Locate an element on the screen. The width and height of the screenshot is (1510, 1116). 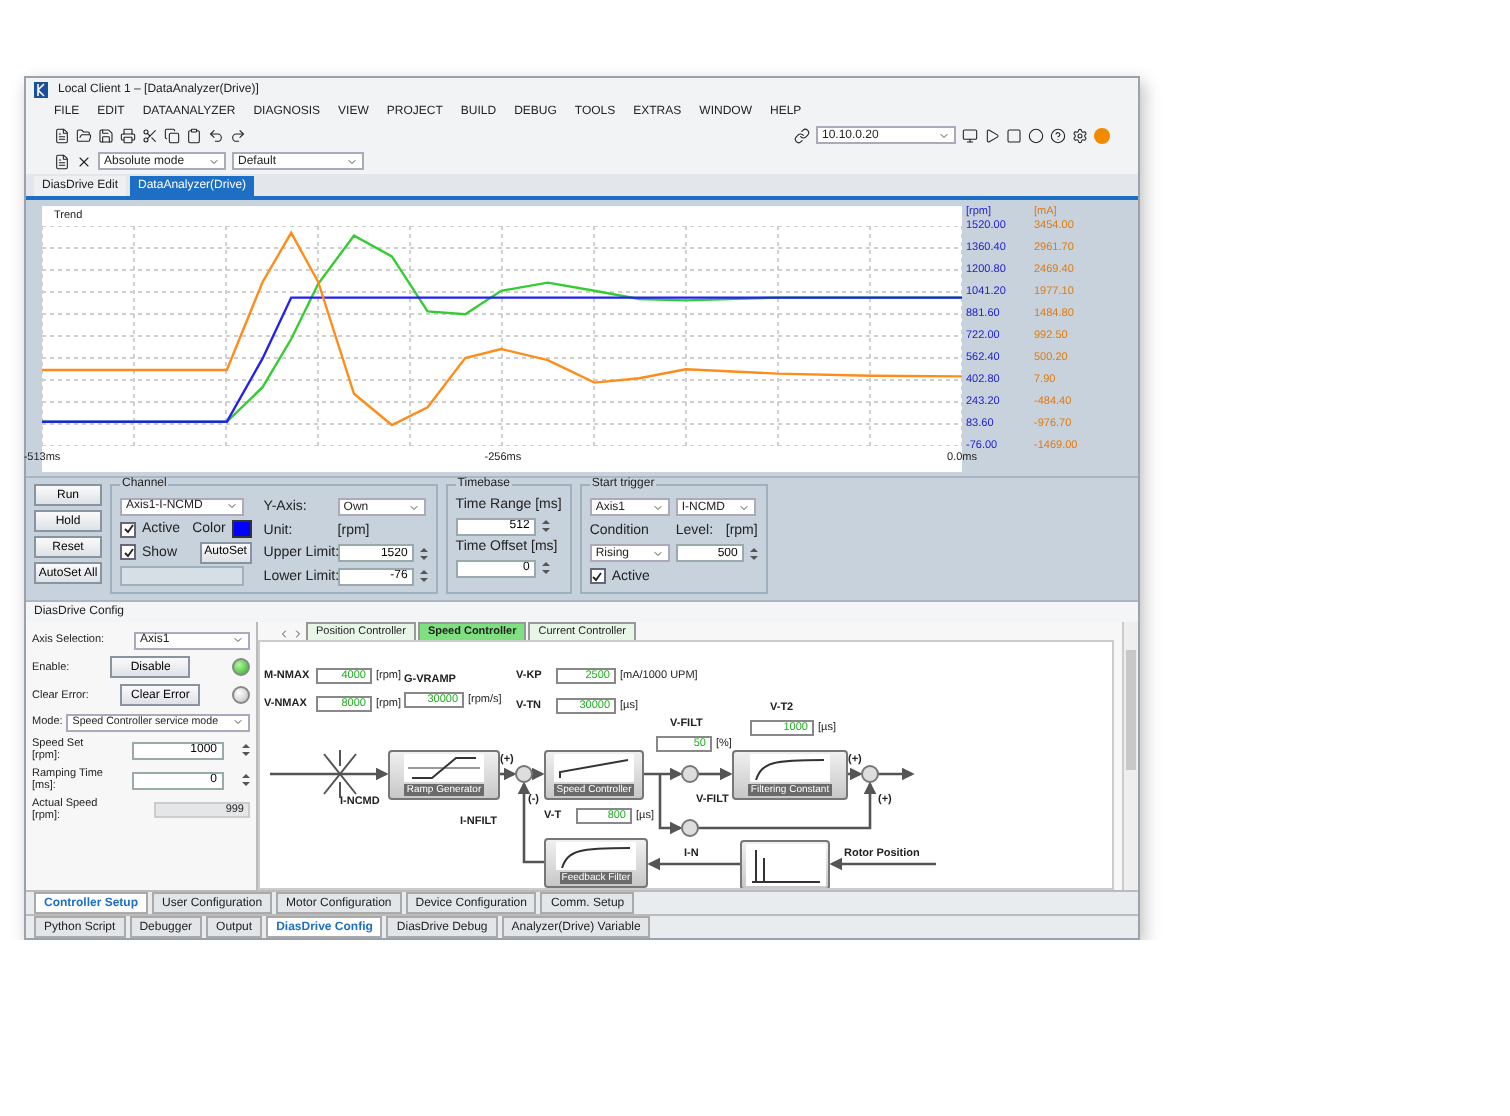
copy-icon is located at coordinates (172, 135).